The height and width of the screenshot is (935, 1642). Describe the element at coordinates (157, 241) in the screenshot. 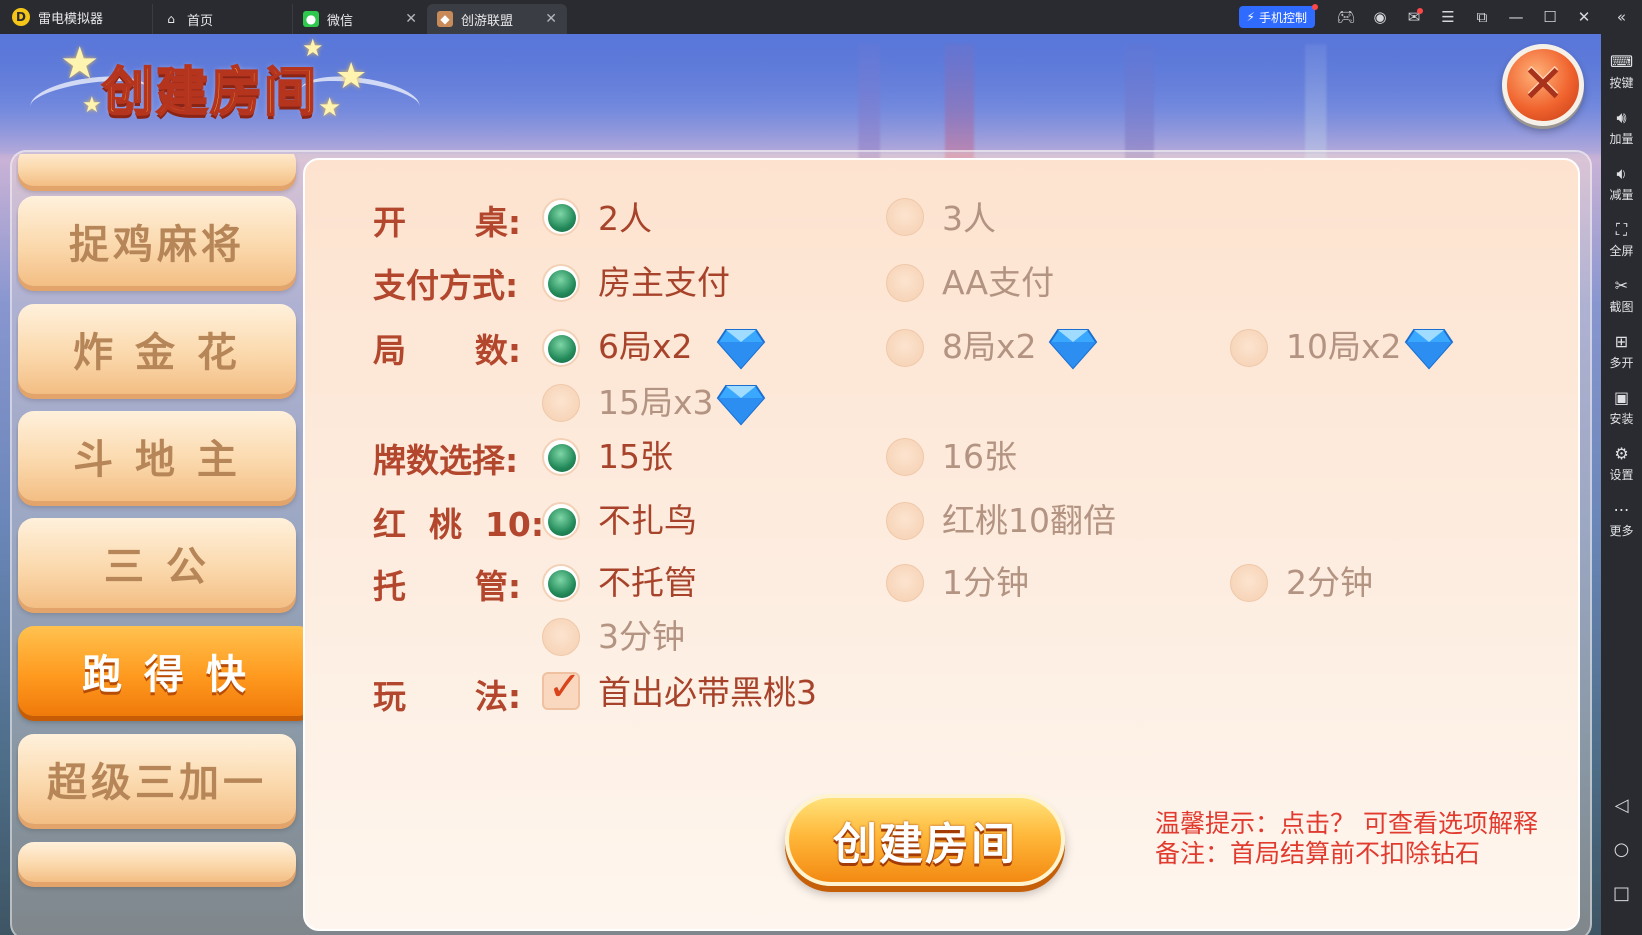

I see `menu-item-zhuoji-mahjong: 捉鸡麻将` at that location.